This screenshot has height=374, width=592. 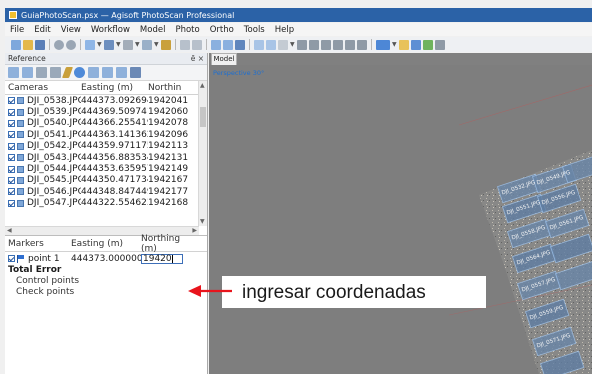 What do you see at coordinates (114, 169) in the screenshot?
I see `camera-easting: 444353.635957` at bounding box center [114, 169].